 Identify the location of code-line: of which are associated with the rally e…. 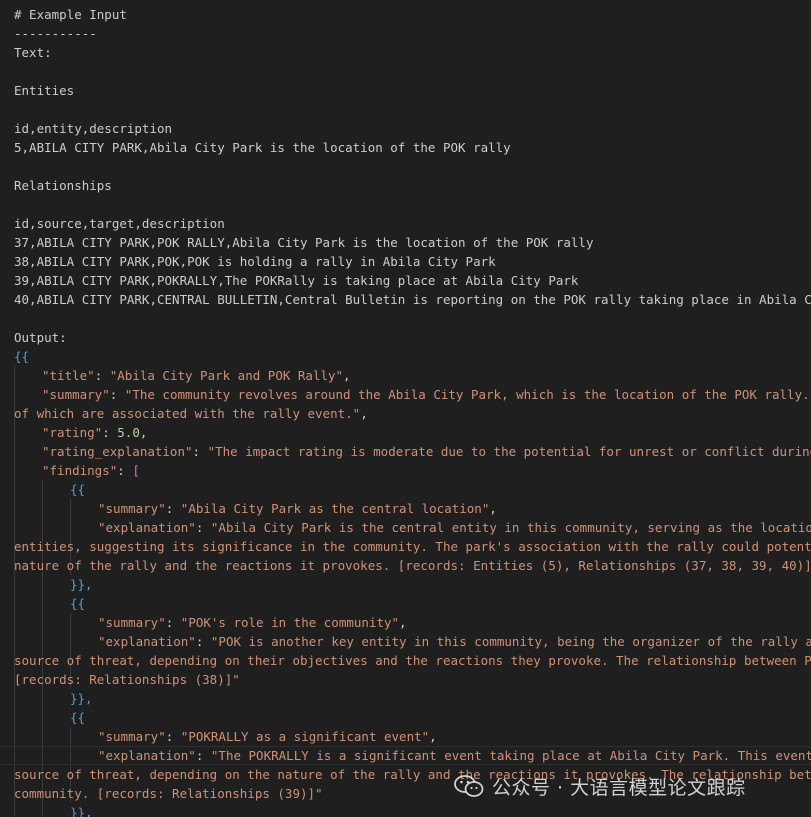
(191, 413).